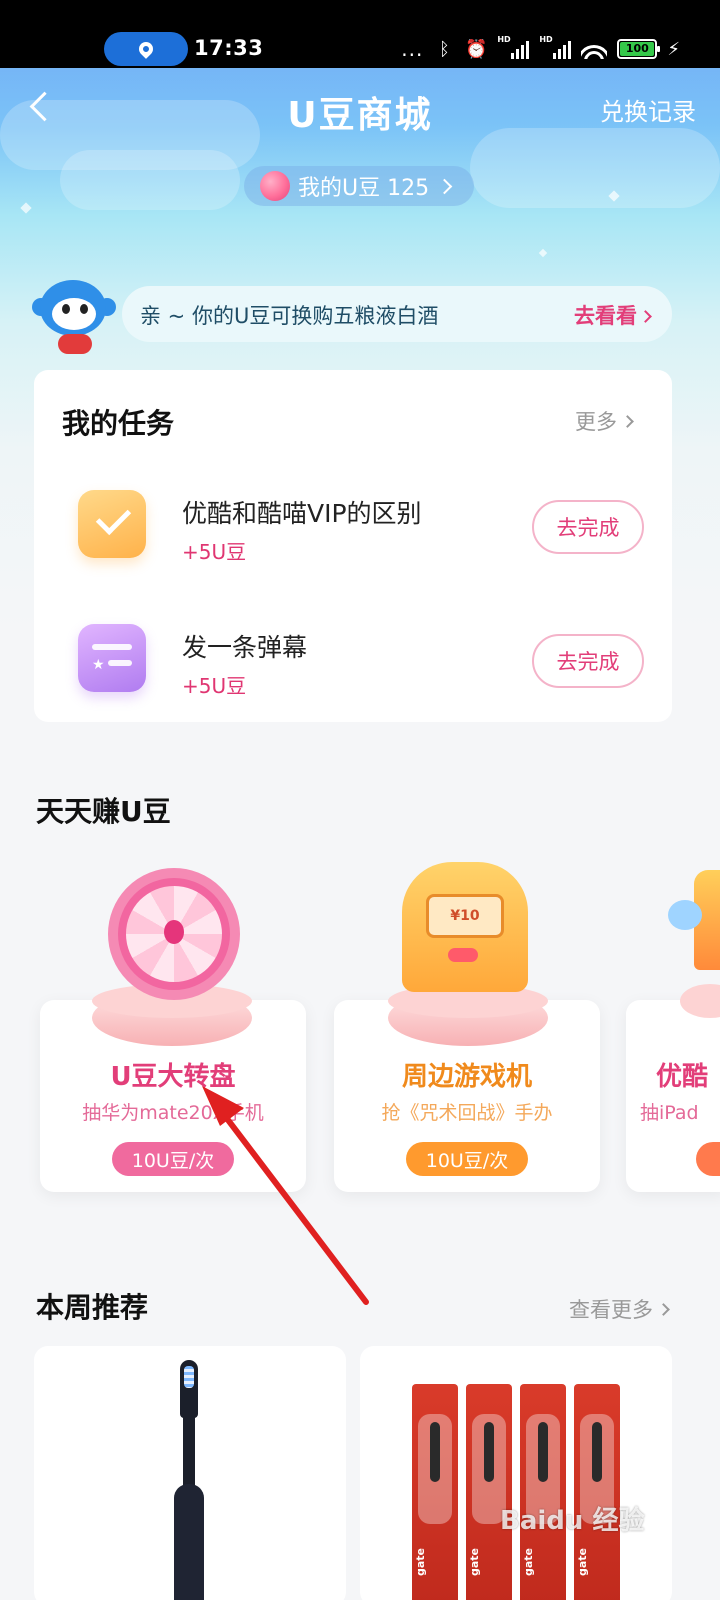 This screenshot has width=720, height=1600. Describe the element at coordinates (285, 1195) in the screenshot. I see `annotation-arrow-icon` at that location.